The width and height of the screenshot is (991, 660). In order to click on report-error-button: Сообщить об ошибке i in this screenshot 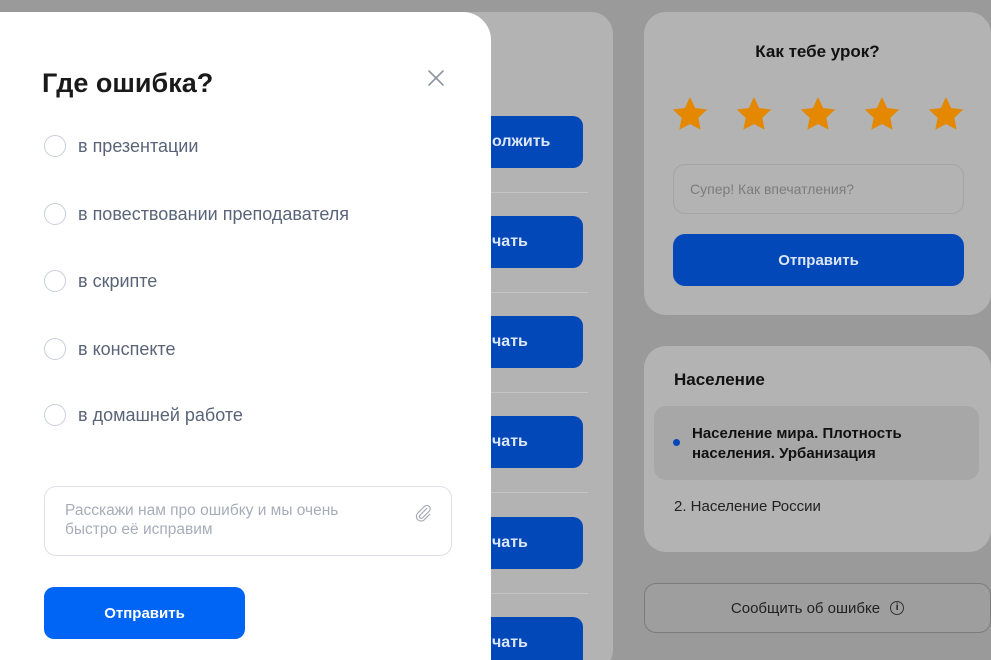, I will do `click(817, 608)`.